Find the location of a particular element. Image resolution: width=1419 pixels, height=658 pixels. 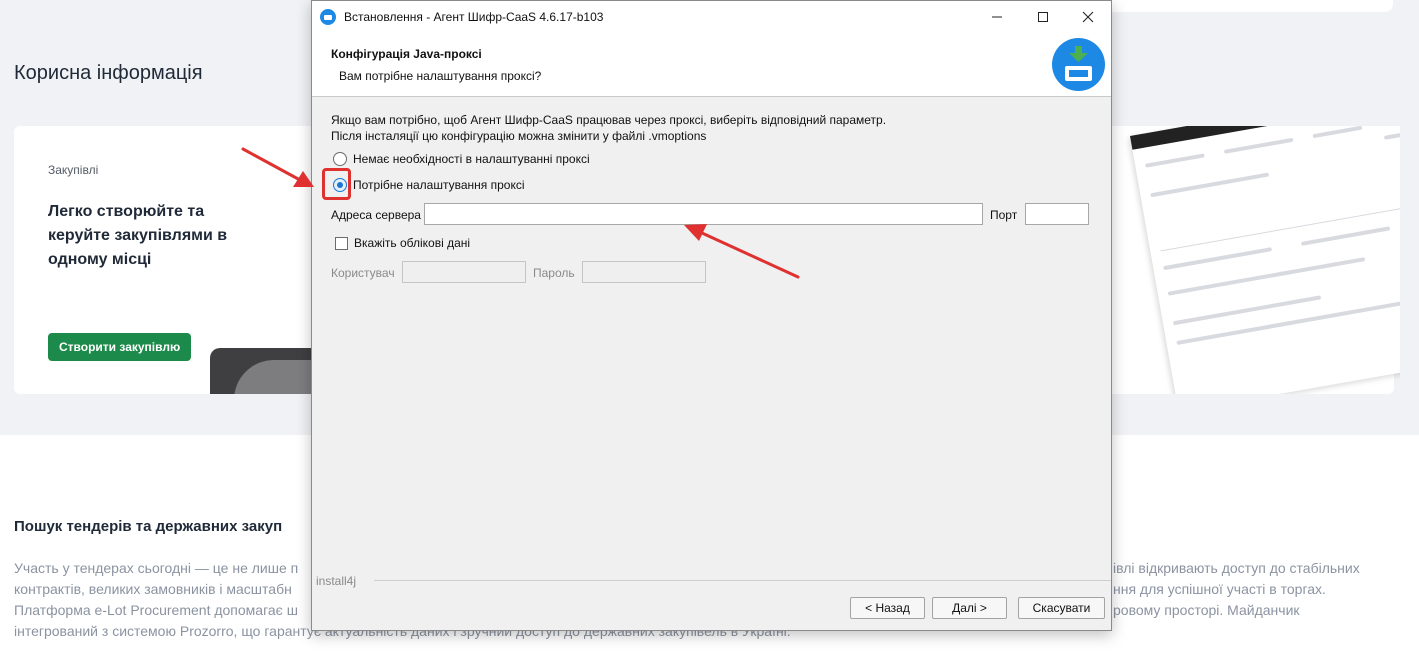

paragraph-line: Платформа e-Lot Procurement допомагає ш is located at coordinates (156, 610).